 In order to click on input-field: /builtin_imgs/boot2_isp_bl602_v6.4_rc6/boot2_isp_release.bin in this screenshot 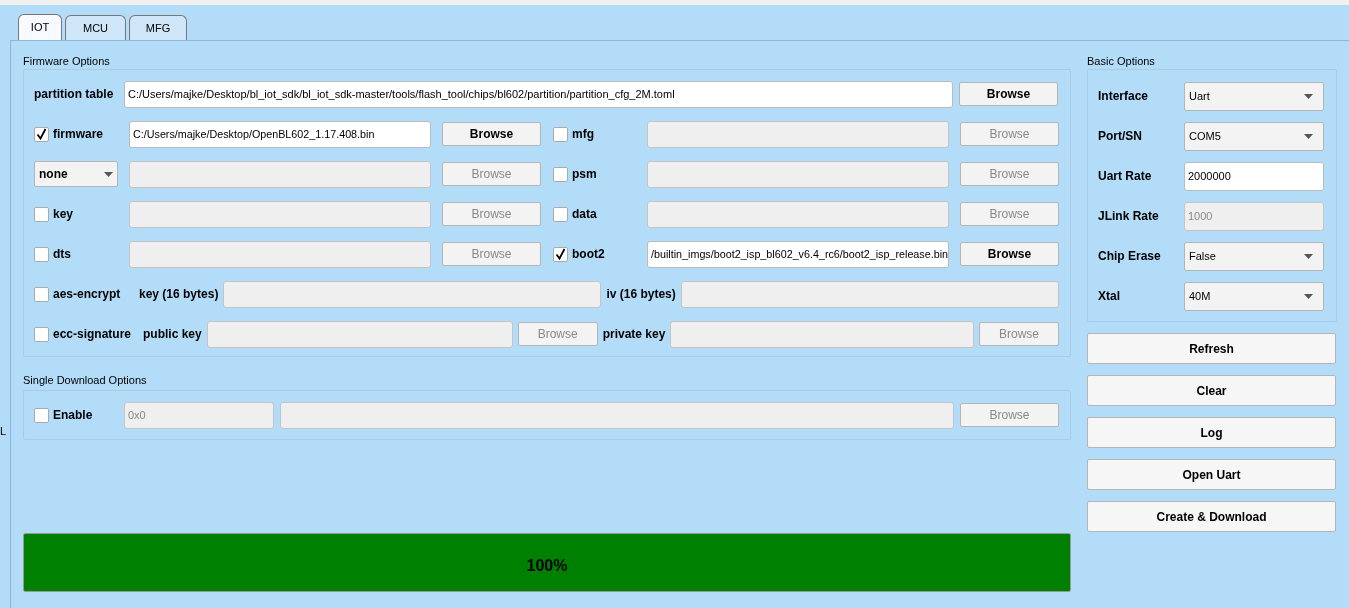, I will do `click(798, 254)`.